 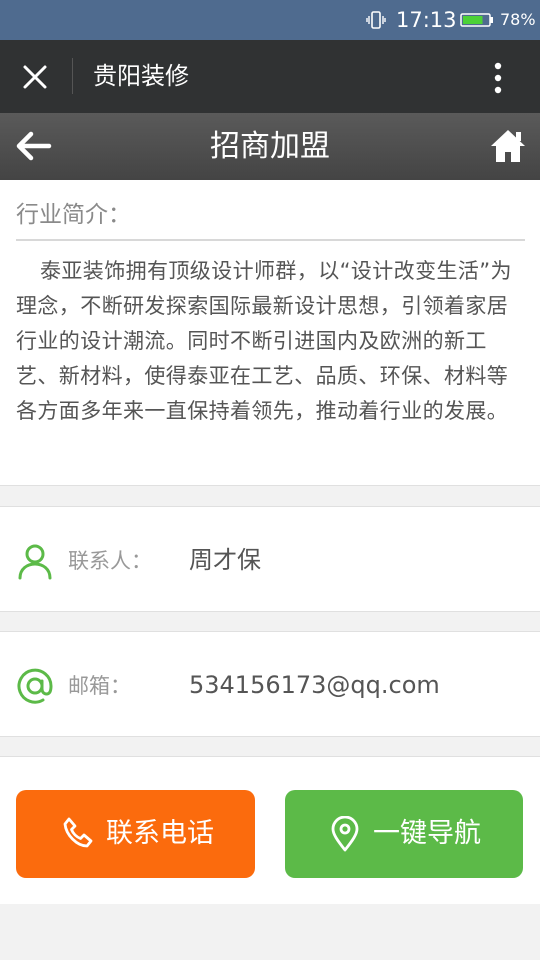 I want to click on navigate-button: 一键导航, so click(x=404, y=834).